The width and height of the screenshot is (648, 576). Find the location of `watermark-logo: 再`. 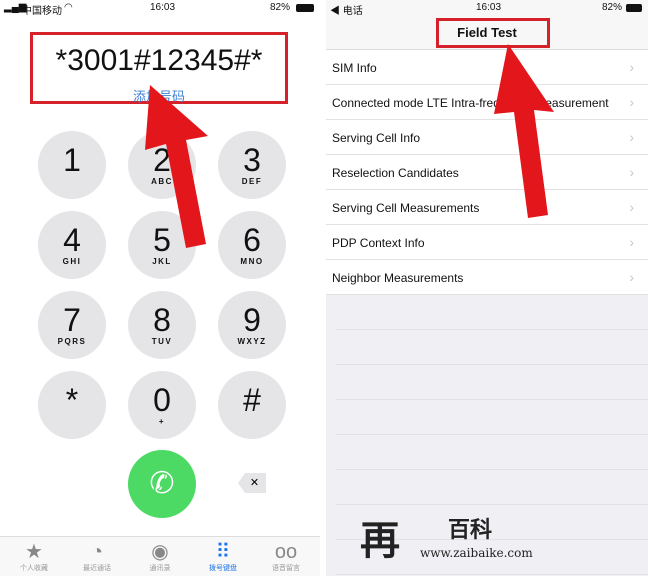

watermark-logo: 再 is located at coordinates (380, 540).